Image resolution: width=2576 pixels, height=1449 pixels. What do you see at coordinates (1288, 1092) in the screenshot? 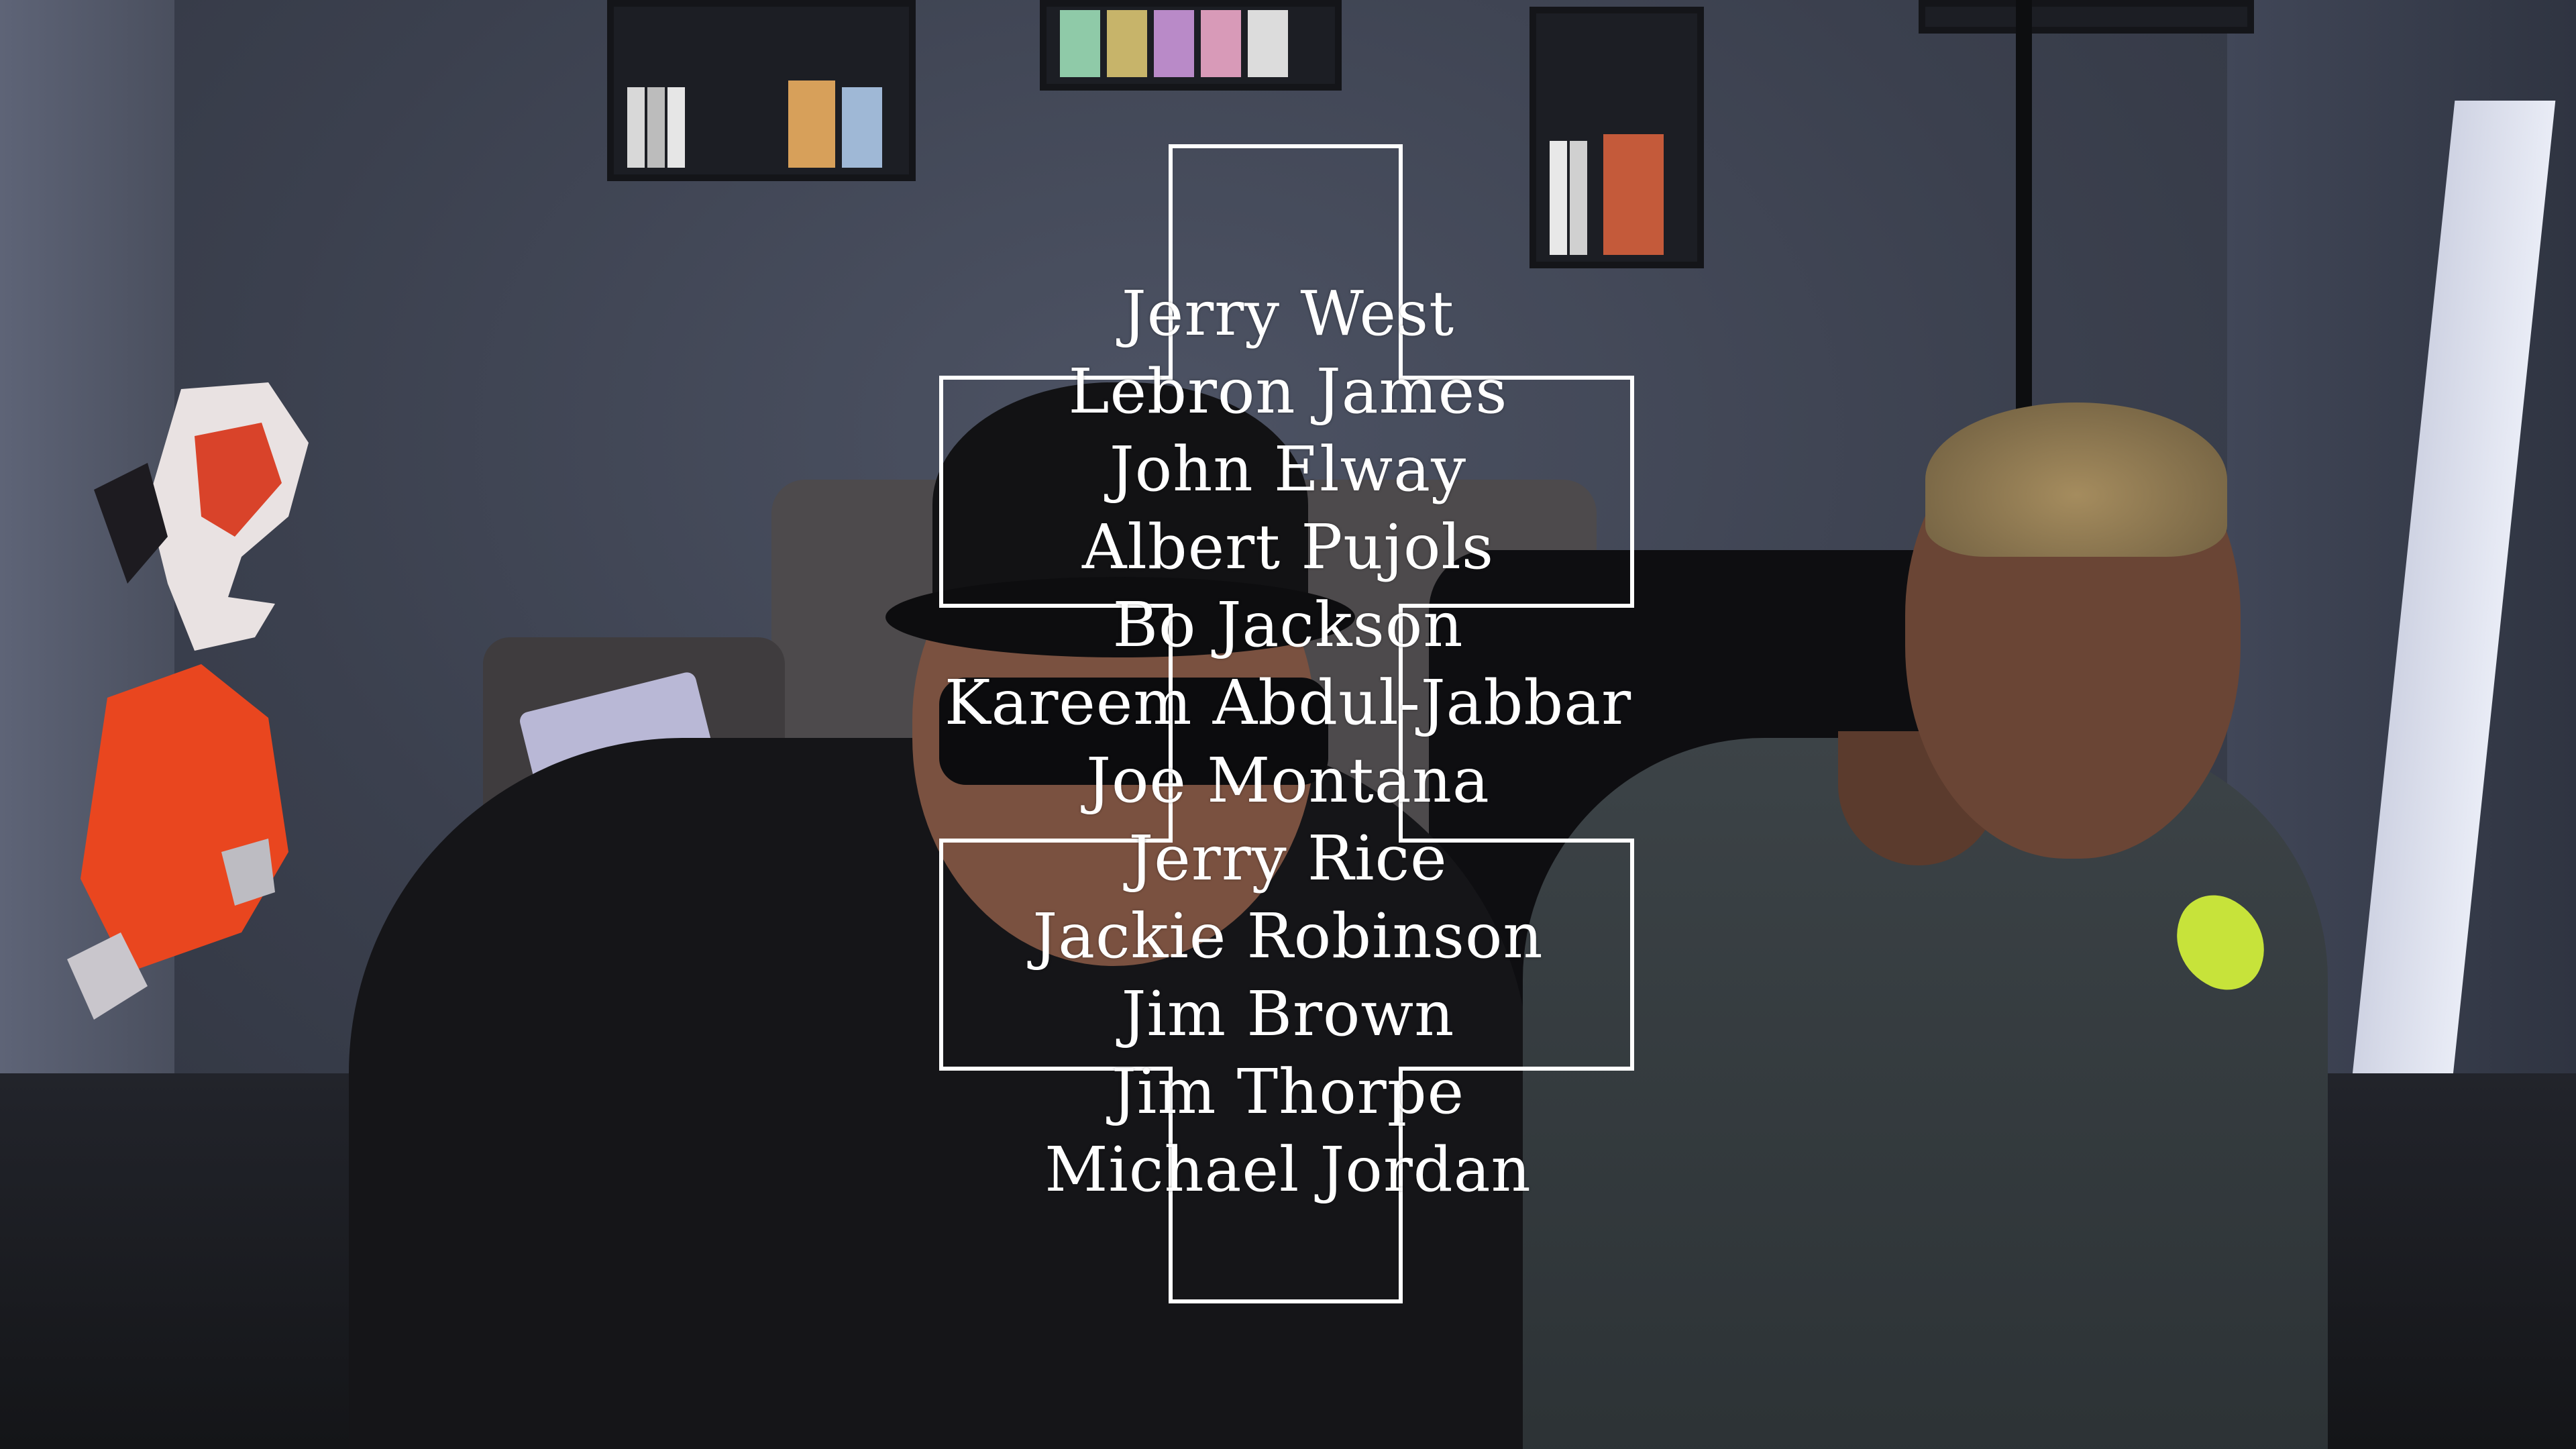
I see `list-item: Jim Thorpe` at bounding box center [1288, 1092].